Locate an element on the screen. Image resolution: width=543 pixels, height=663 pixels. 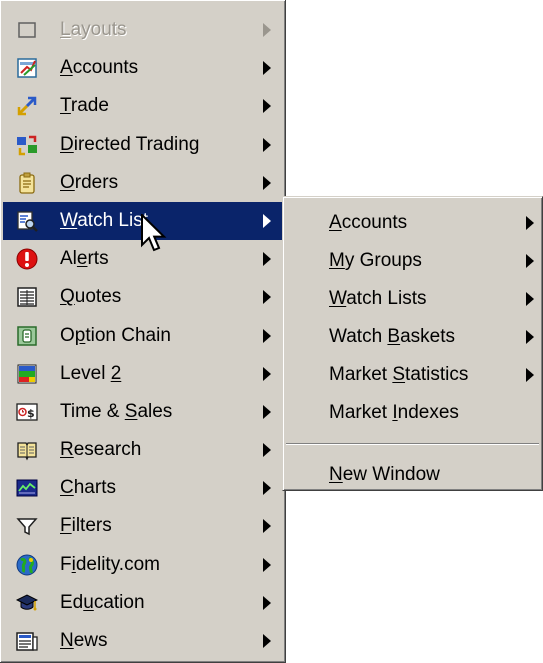
submenu-item-market-statistics: Market Statistics is located at coordinates (412, 375).